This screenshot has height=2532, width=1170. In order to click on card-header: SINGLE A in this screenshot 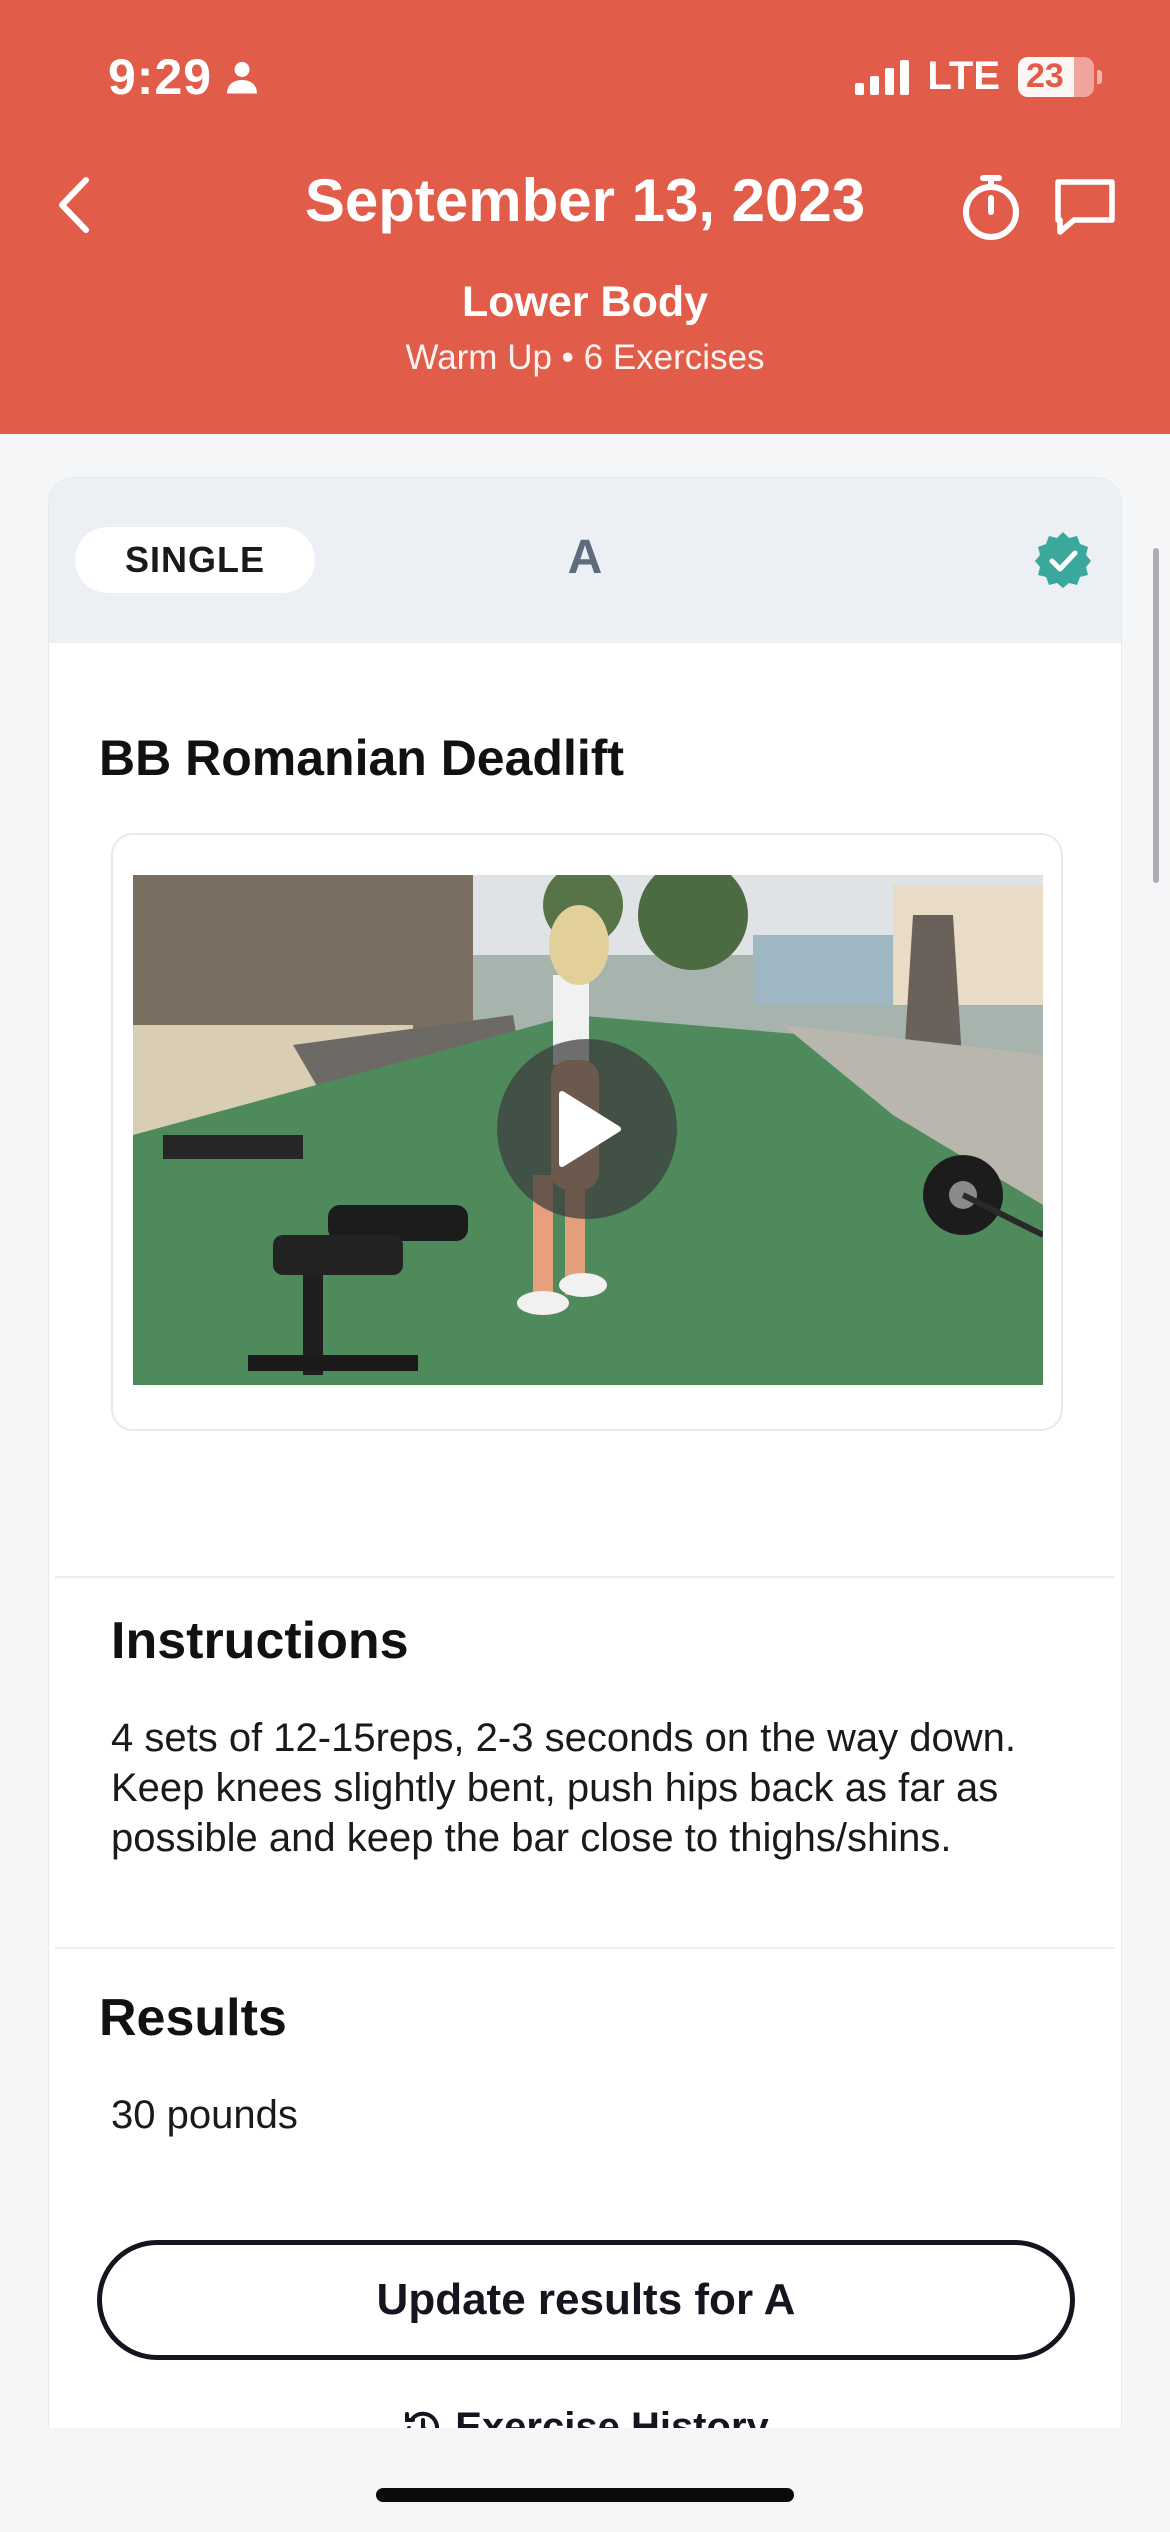, I will do `click(585, 560)`.